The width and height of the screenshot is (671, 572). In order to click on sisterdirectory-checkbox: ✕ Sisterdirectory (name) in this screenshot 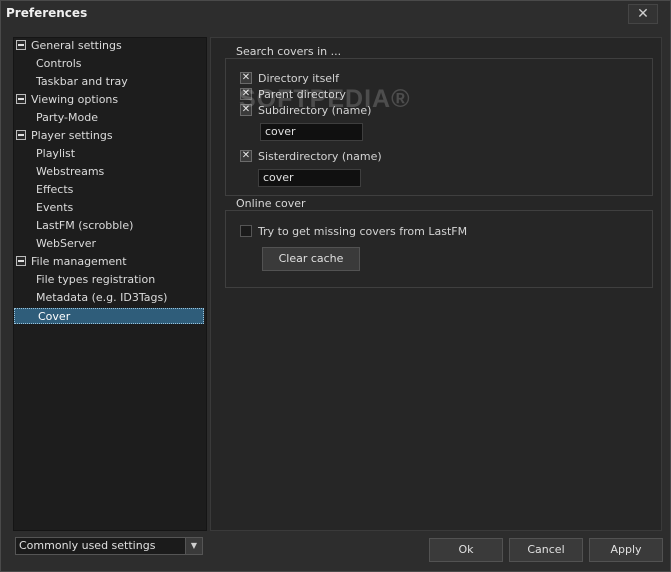, I will do `click(311, 157)`.